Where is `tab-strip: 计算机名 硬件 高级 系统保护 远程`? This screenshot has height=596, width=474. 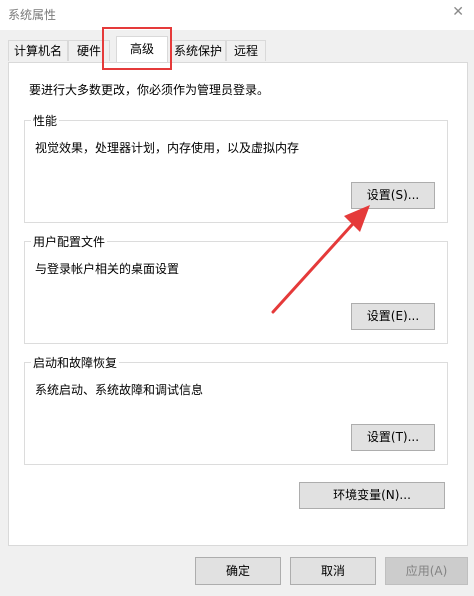
tab-strip: 计算机名 硬件 高级 系统保护 远程 is located at coordinates (238, 49).